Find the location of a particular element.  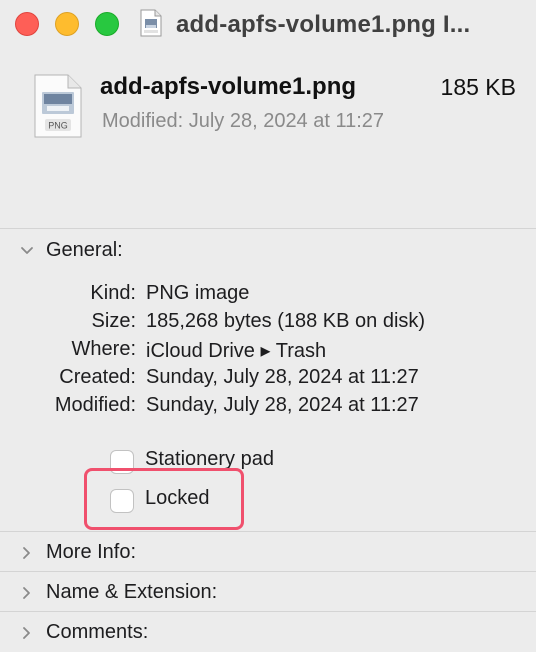

section-more-info-label: More Info: is located at coordinates (91, 552).